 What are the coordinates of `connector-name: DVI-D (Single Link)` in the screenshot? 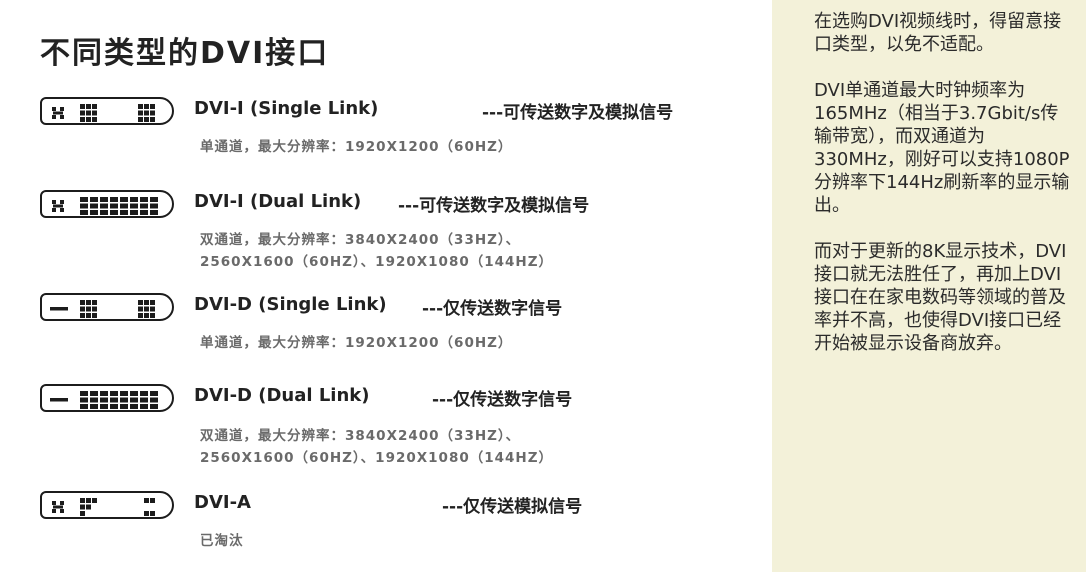 It's located at (290, 304).